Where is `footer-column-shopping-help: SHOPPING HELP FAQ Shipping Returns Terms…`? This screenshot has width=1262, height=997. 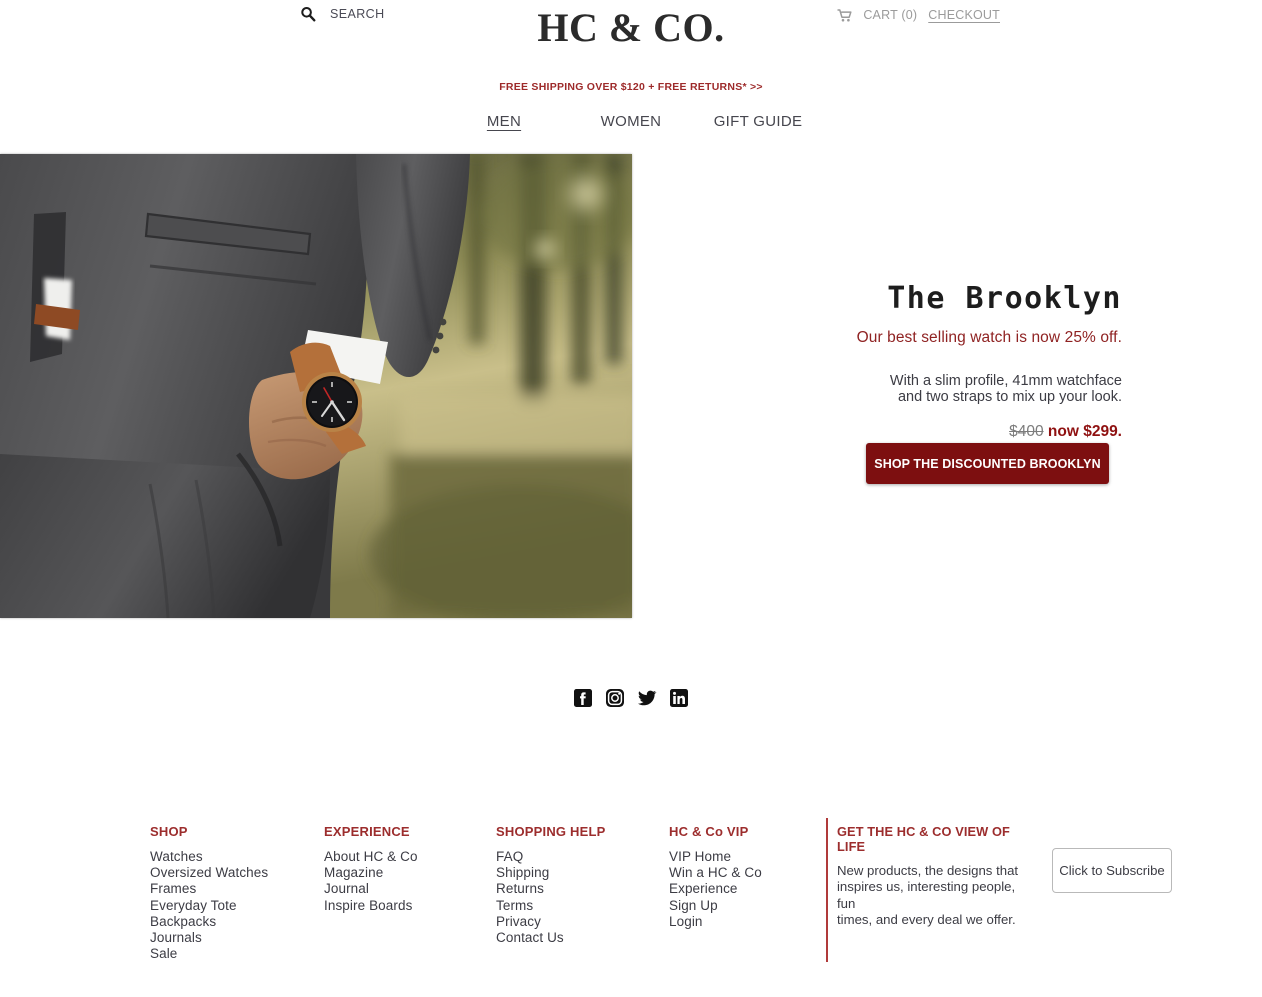
footer-column-shopping-help: SHOPPING HELP FAQ Shipping Returns Terms… is located at coordinates (582, 890).